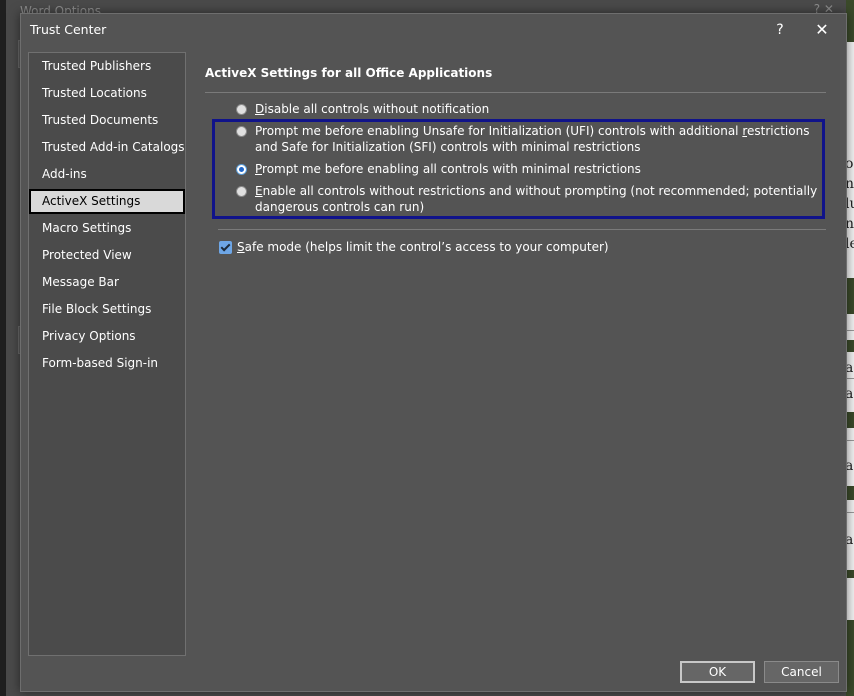 This screenshot has height=696, width=854. Describe the element at coordinates (433, 30) in the screenshot. I see `dialog-titlebar: Trust Center ? ✕` at that location.